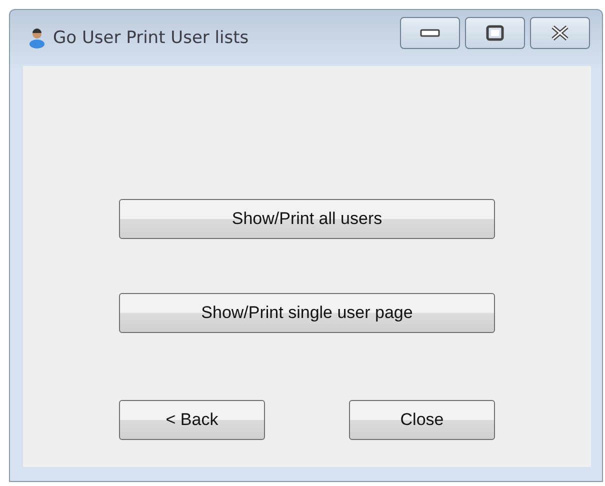 The height and width of the screenshot is (486, 605). What do you see at coordinates (422, 420) in the screenshot?
I see `close-button: Close` at bounding box center [422, 420].